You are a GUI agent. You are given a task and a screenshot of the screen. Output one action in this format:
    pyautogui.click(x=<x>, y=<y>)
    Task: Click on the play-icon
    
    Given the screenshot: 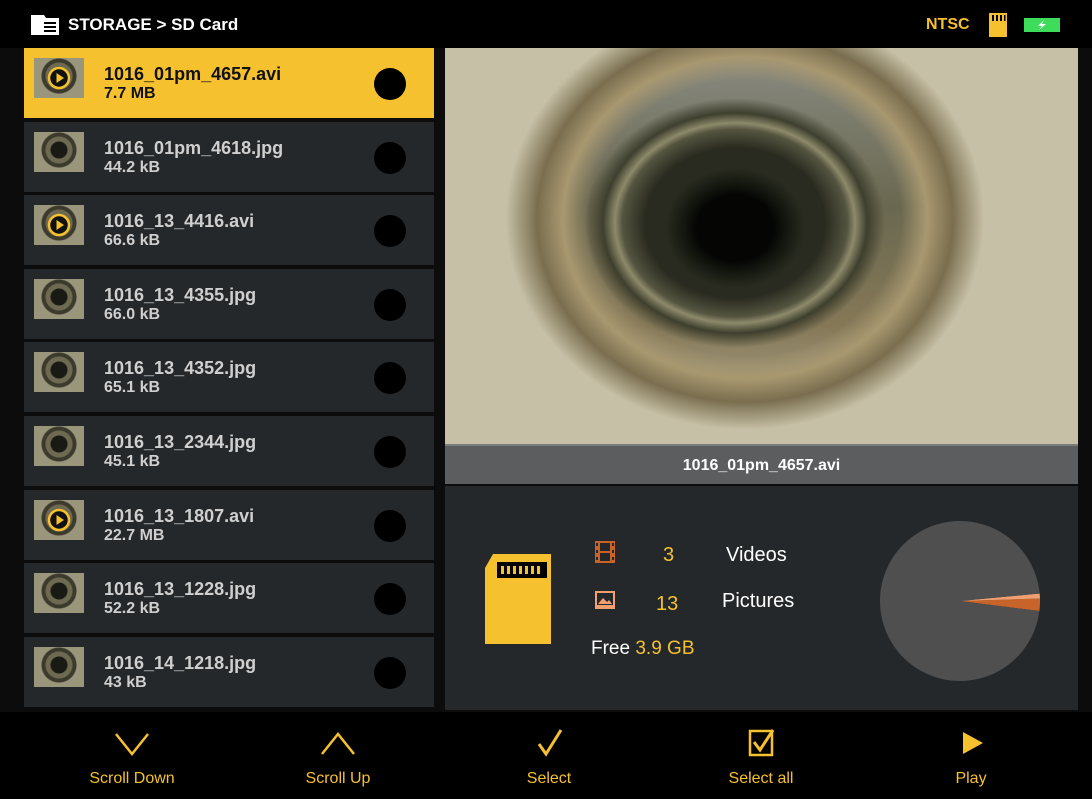 What is the action you would take?
    pyautogui.click(x=973, y=743)
    